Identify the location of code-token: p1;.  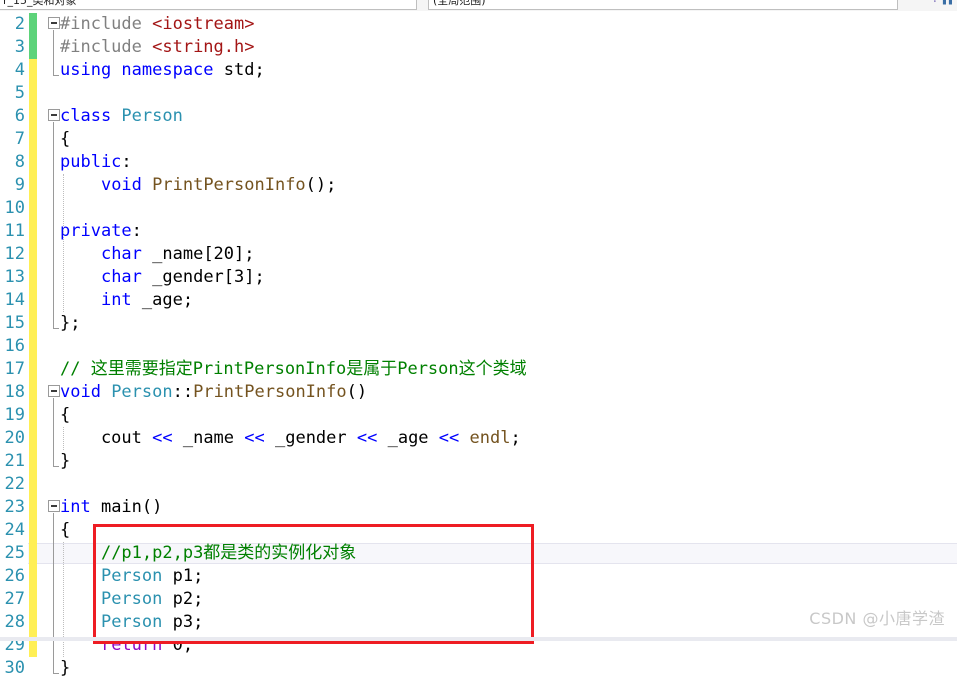
(183, 576).